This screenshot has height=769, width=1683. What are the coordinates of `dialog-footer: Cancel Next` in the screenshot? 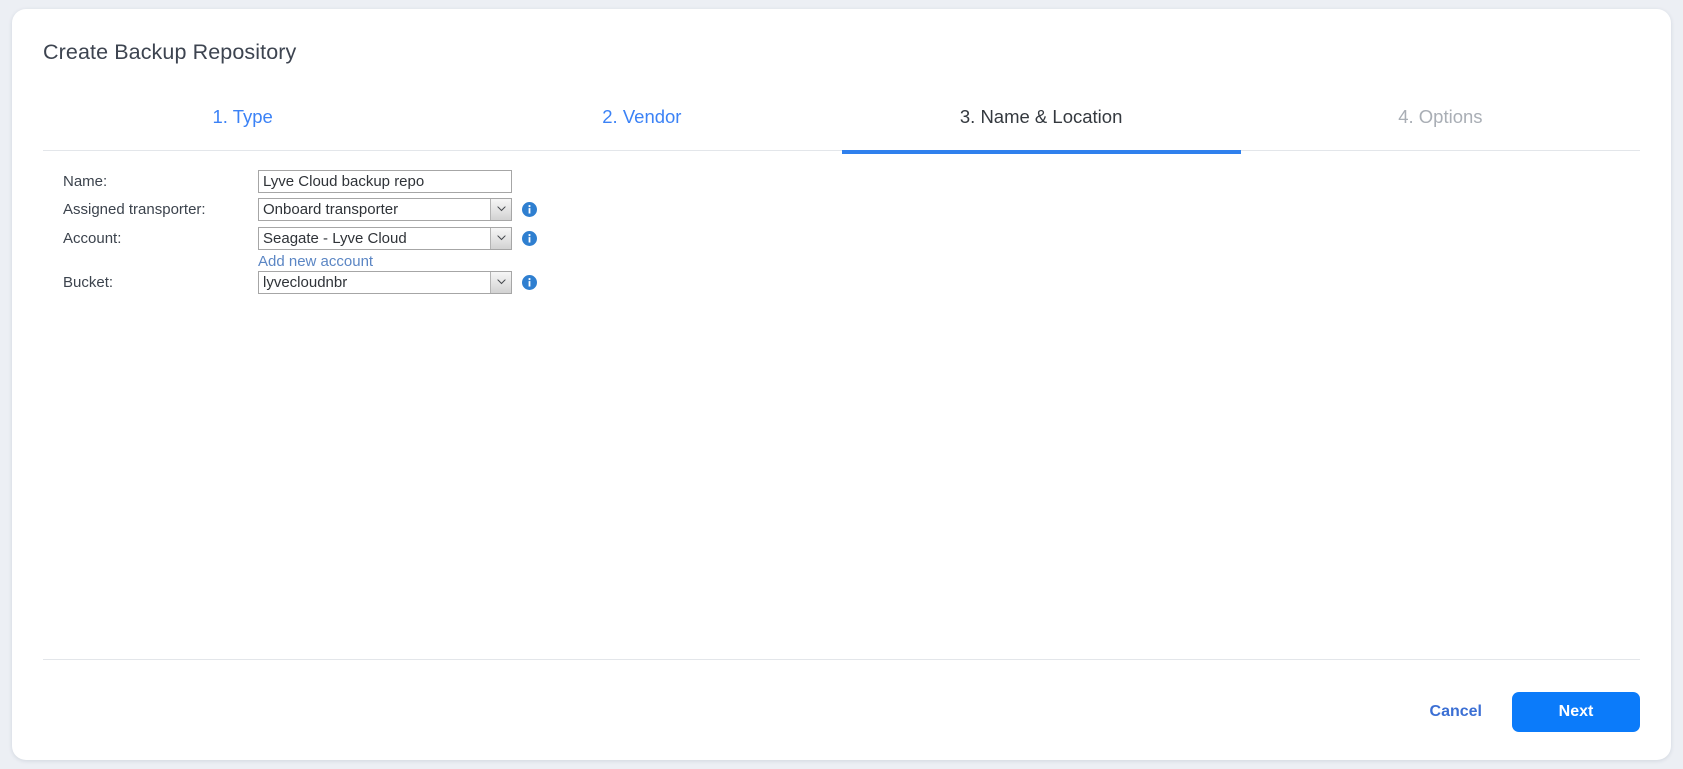 It's located at (1533, 712).